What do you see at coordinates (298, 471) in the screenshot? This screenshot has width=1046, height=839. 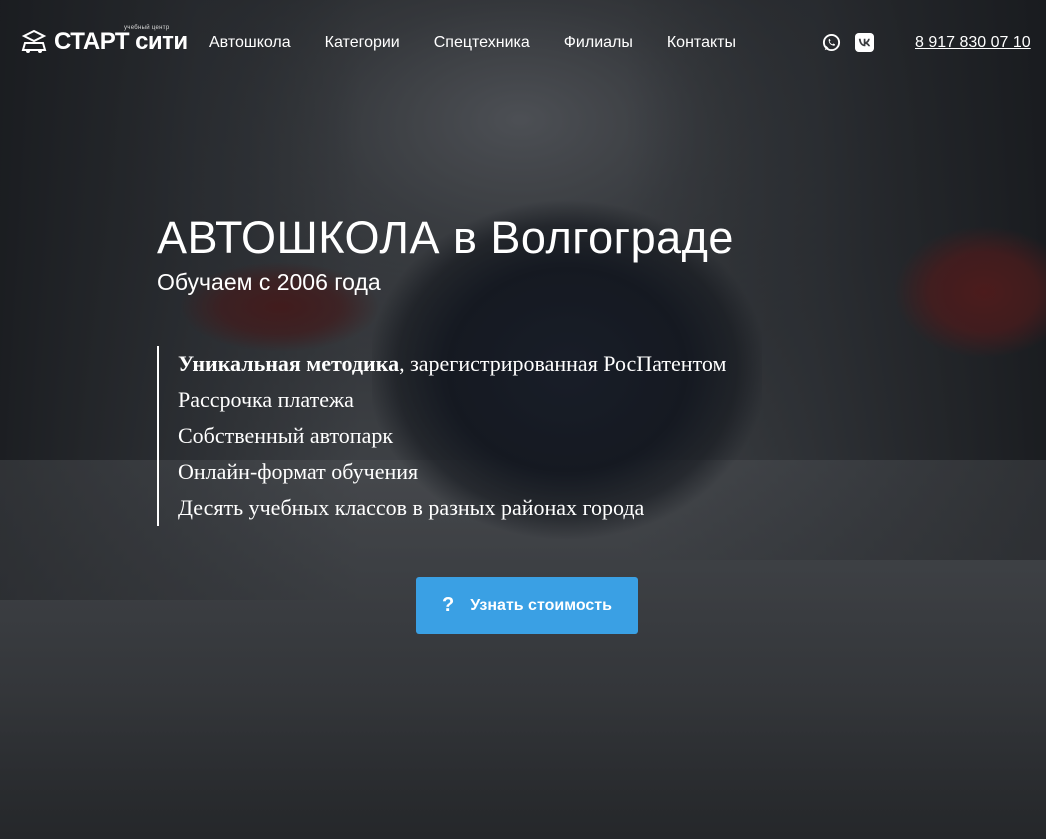 I see `feature-item-text: Онлайн-формат обучения` at bounding box center [298, 471].